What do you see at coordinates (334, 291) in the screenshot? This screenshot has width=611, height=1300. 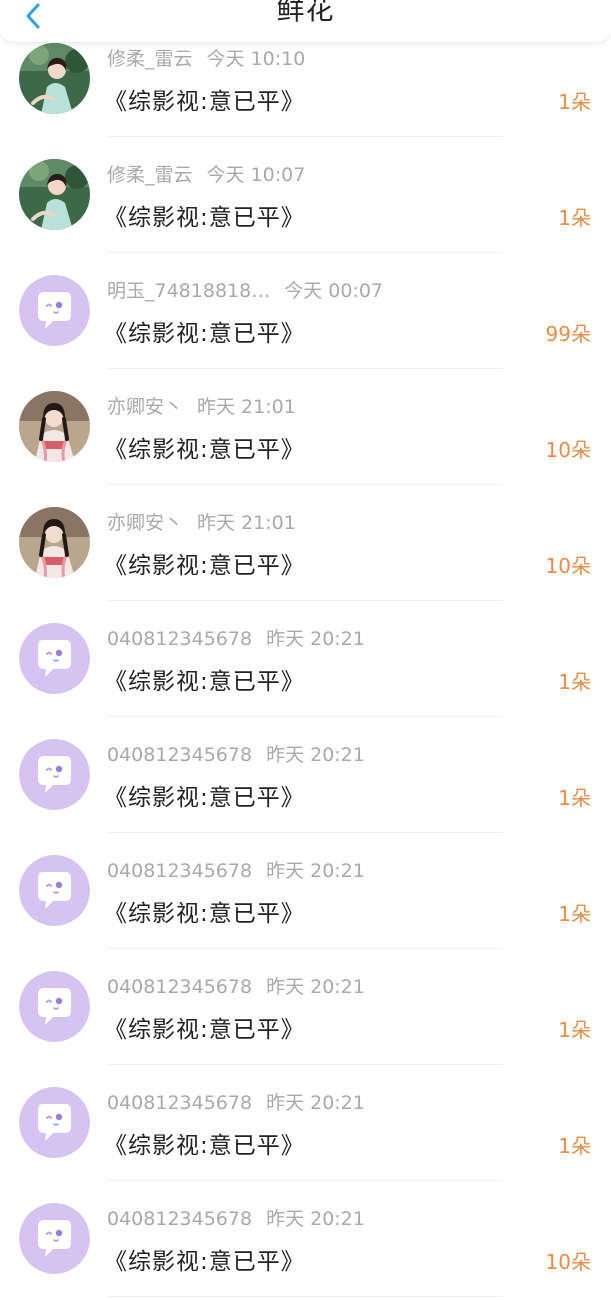 I see `gift-time: 今天 00:07` at bounding box center [334, 291].